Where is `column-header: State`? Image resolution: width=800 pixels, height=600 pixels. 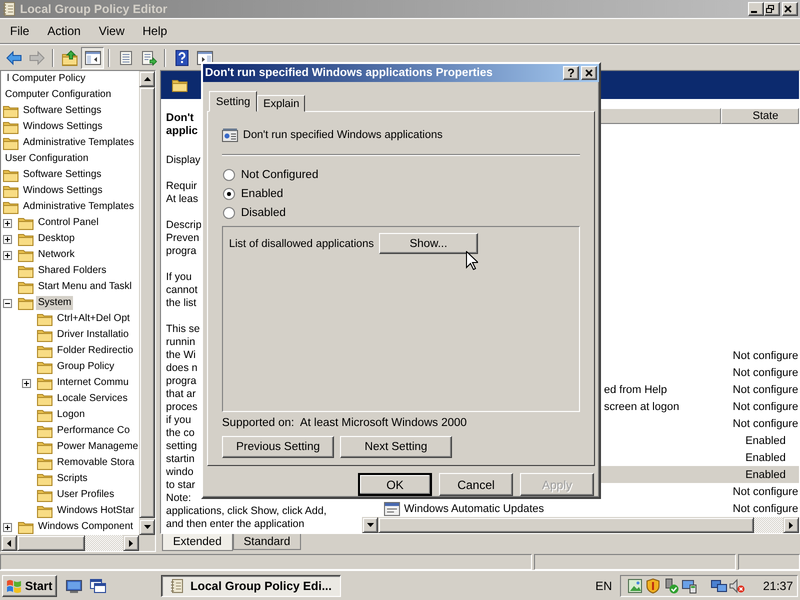 column-header: State is located at coordinates (760, 116).